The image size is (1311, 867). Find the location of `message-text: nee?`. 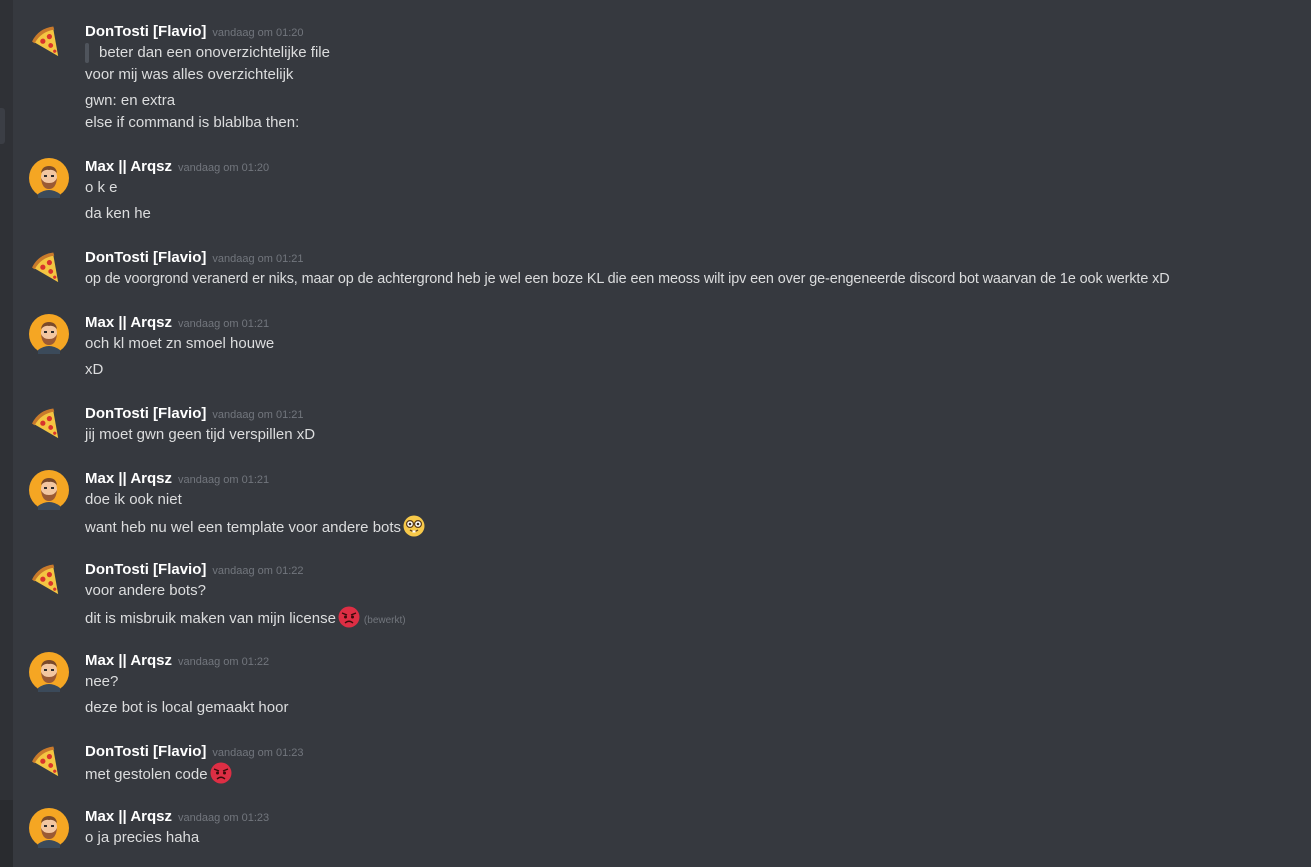

message-text: nee? is located at coordinates (102, 681).